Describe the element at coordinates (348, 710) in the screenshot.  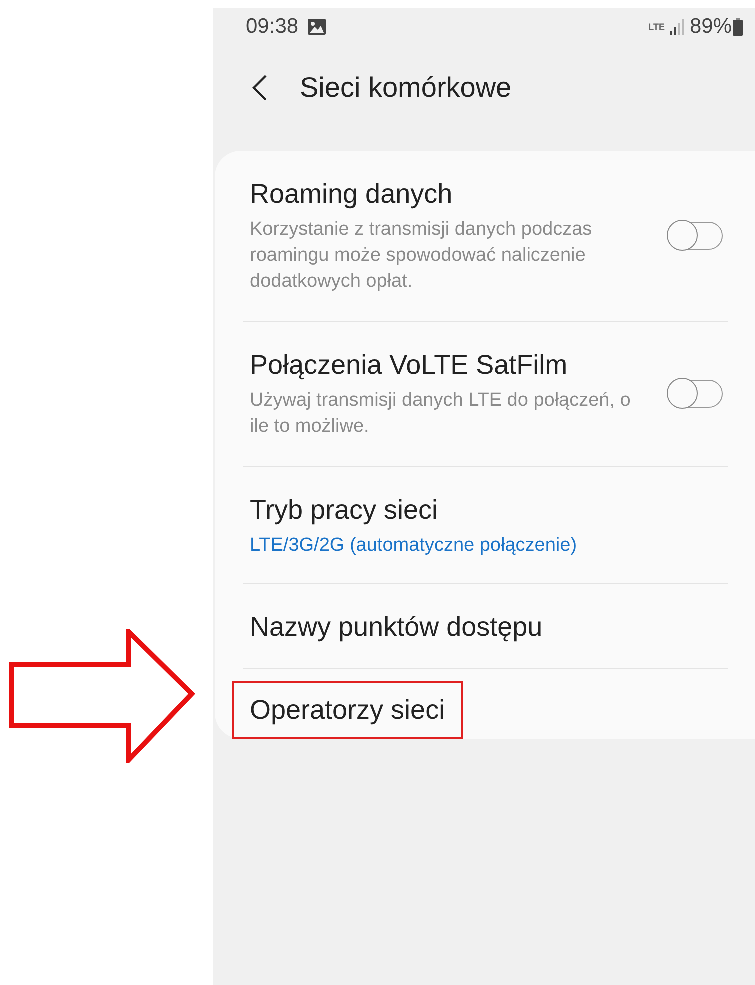
I see `setting-title: Operatorzy sieci` at that location.